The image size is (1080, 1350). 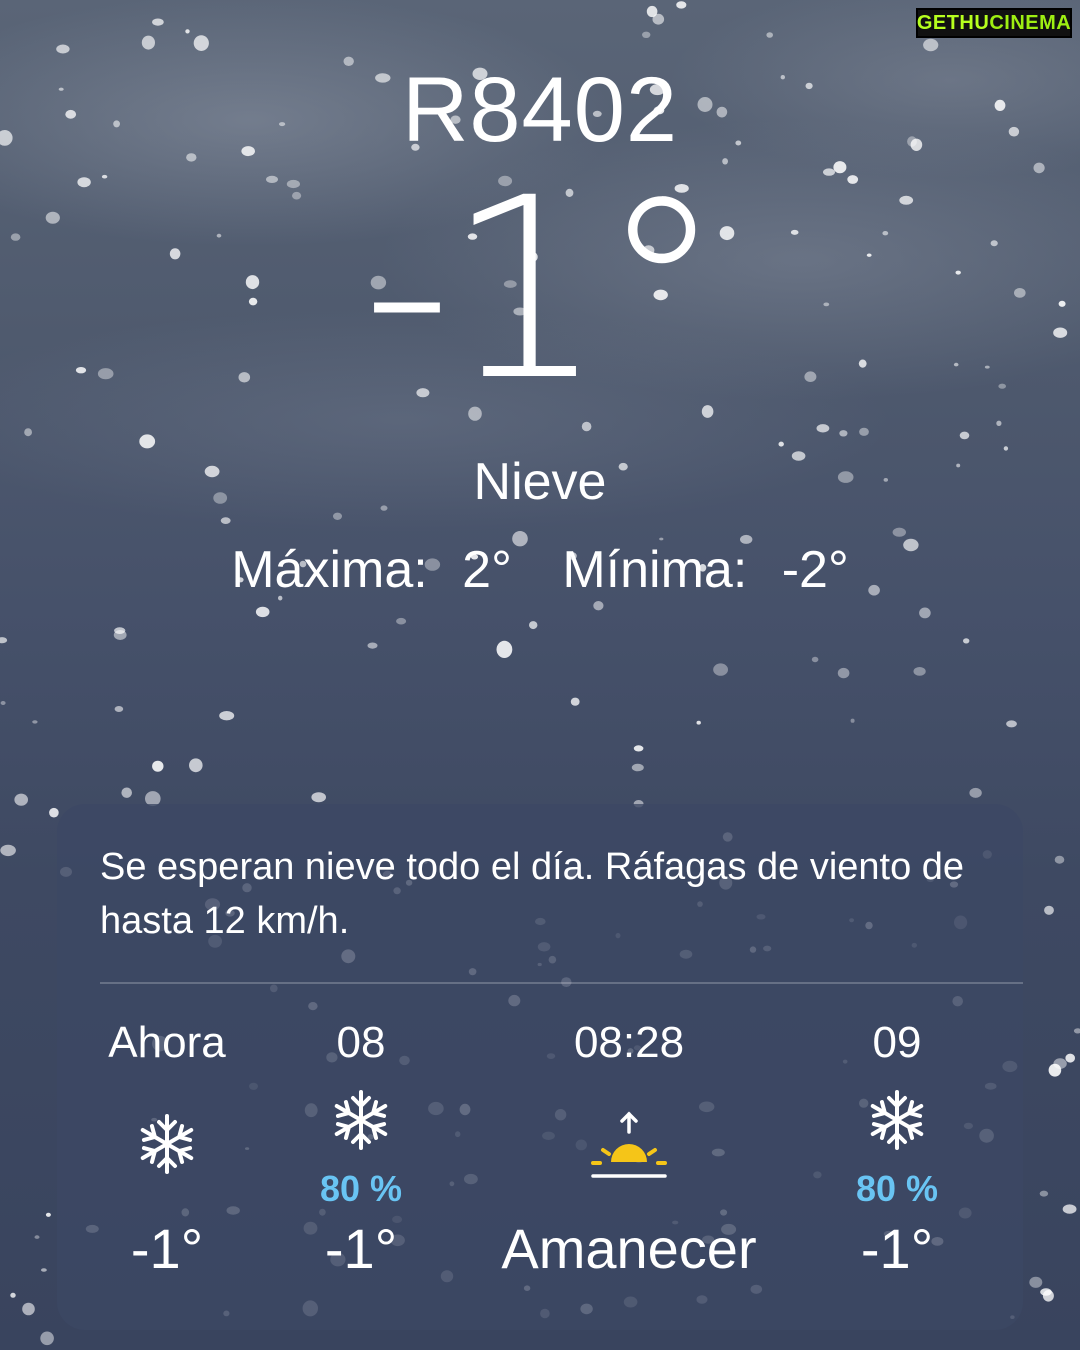 What do you see at coordinates (953, 22) in the screenshot?
I see `watermark-part1: GETHU` at bounding box center [953, 22].